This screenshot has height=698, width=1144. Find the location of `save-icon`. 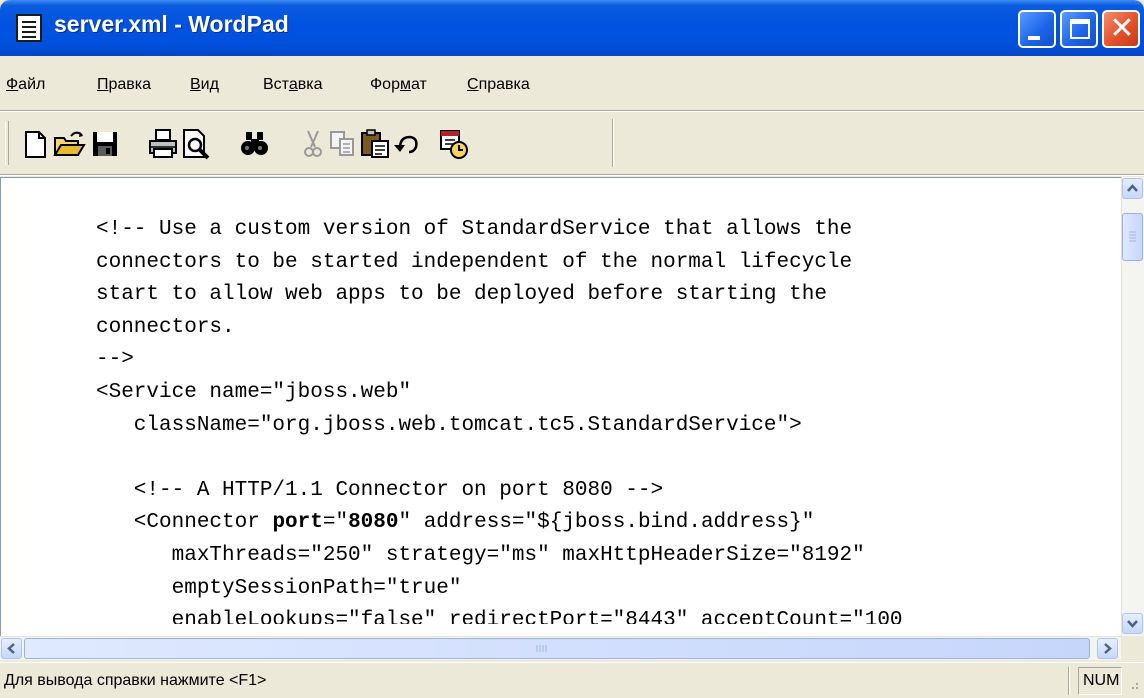

save-icon is located at coordinates (105, 144).